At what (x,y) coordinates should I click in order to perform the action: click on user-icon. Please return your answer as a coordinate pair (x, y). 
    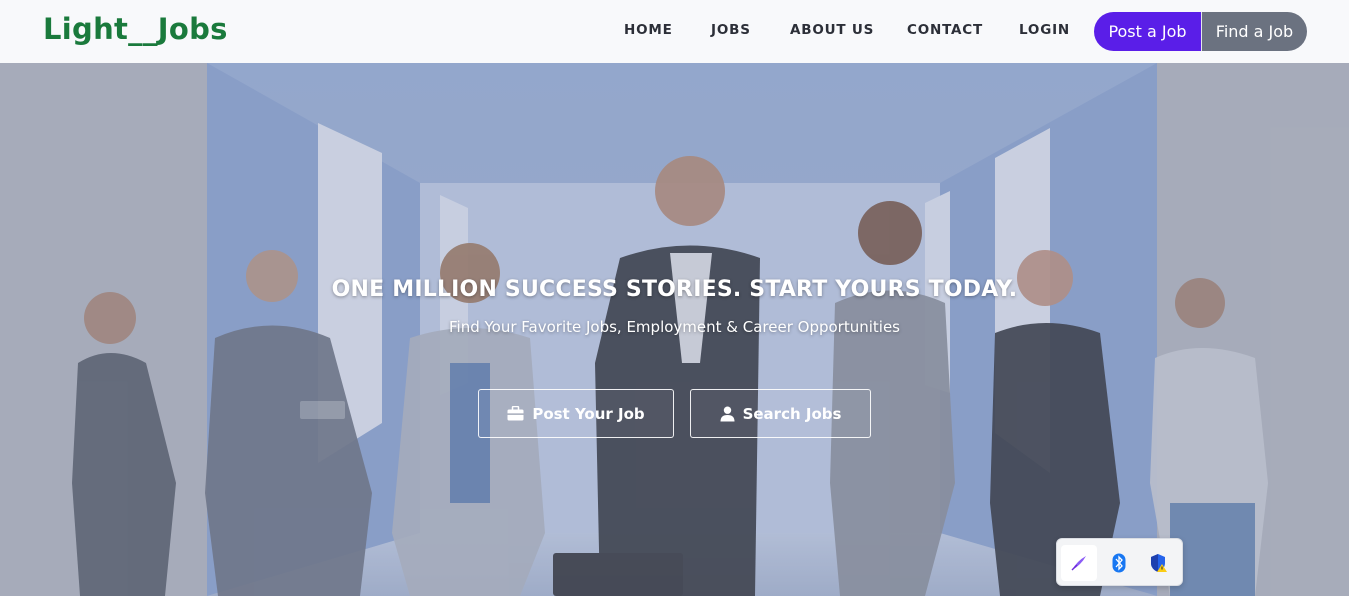
    Looking at the image, I should click on (727, 414).